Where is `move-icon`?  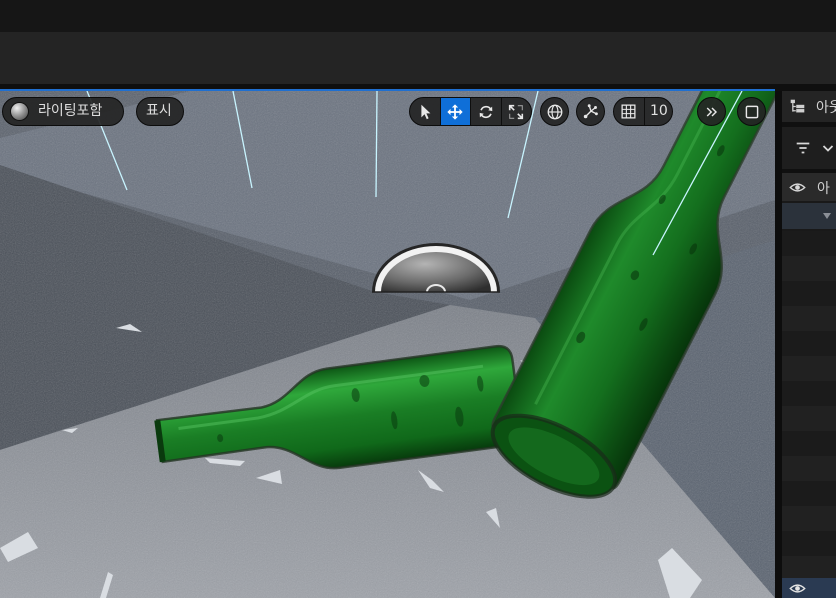 move-icon is located at coordinates (455, 111).